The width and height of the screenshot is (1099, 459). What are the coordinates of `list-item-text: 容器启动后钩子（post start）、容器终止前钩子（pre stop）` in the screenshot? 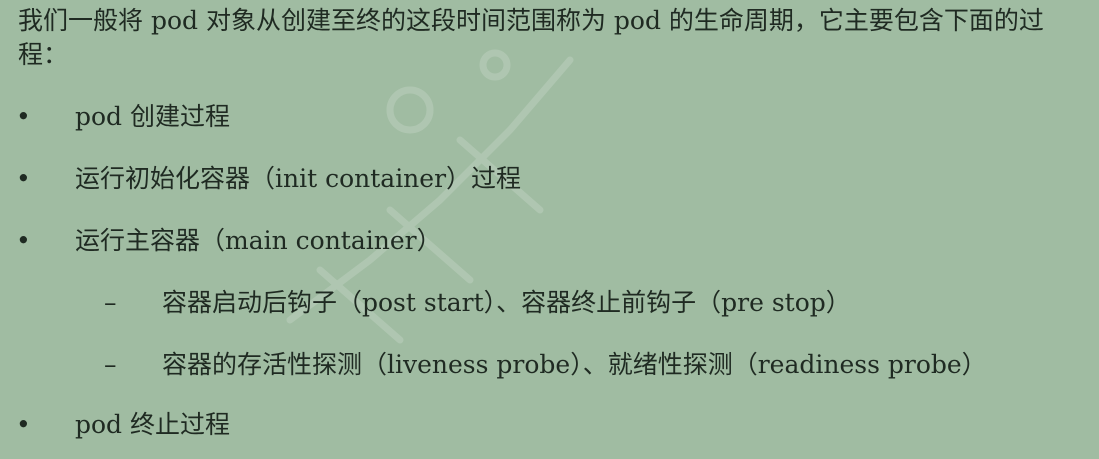 It's located at (506, 302).